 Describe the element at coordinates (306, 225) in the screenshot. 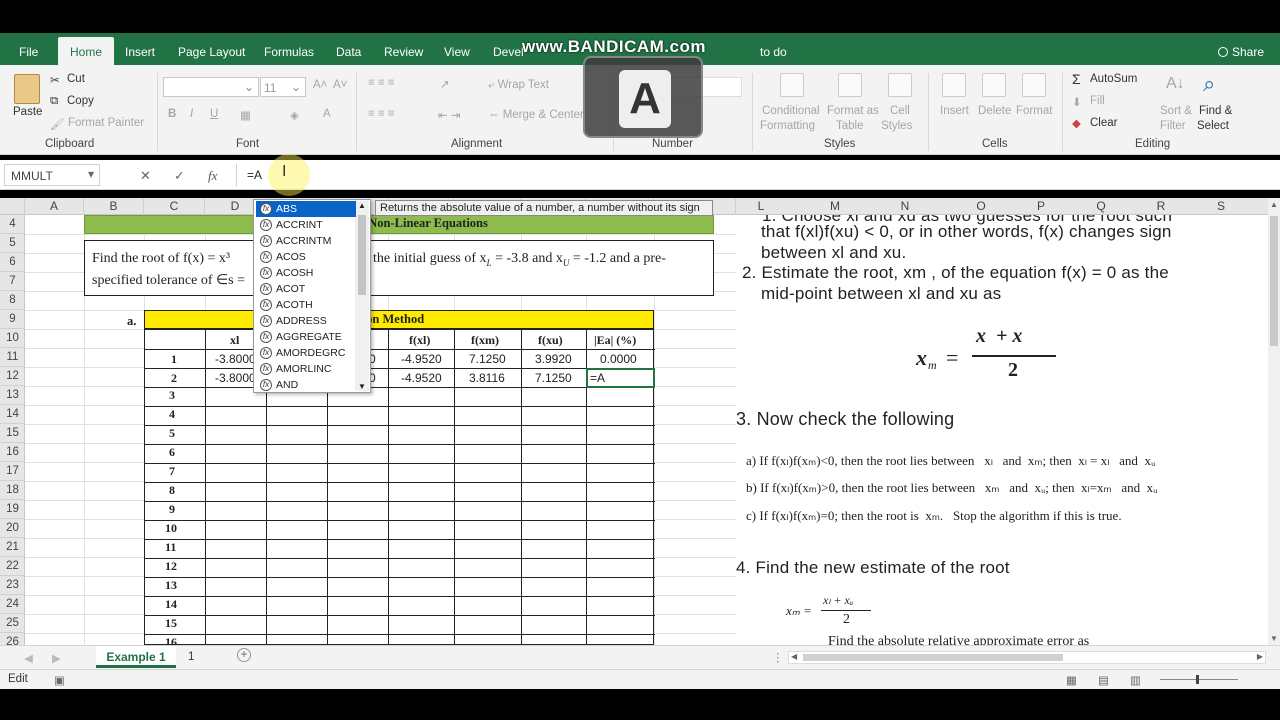

I see `autocomplete-item: fx ACCRINT` at that location.